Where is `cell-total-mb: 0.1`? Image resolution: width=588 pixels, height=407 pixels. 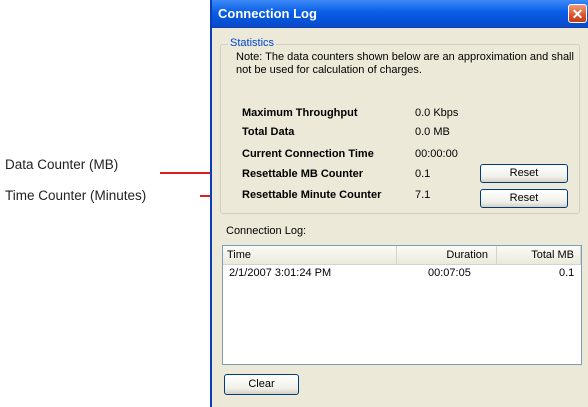
cell-total-mb: 0.1 is located at coordinates (567, 273).